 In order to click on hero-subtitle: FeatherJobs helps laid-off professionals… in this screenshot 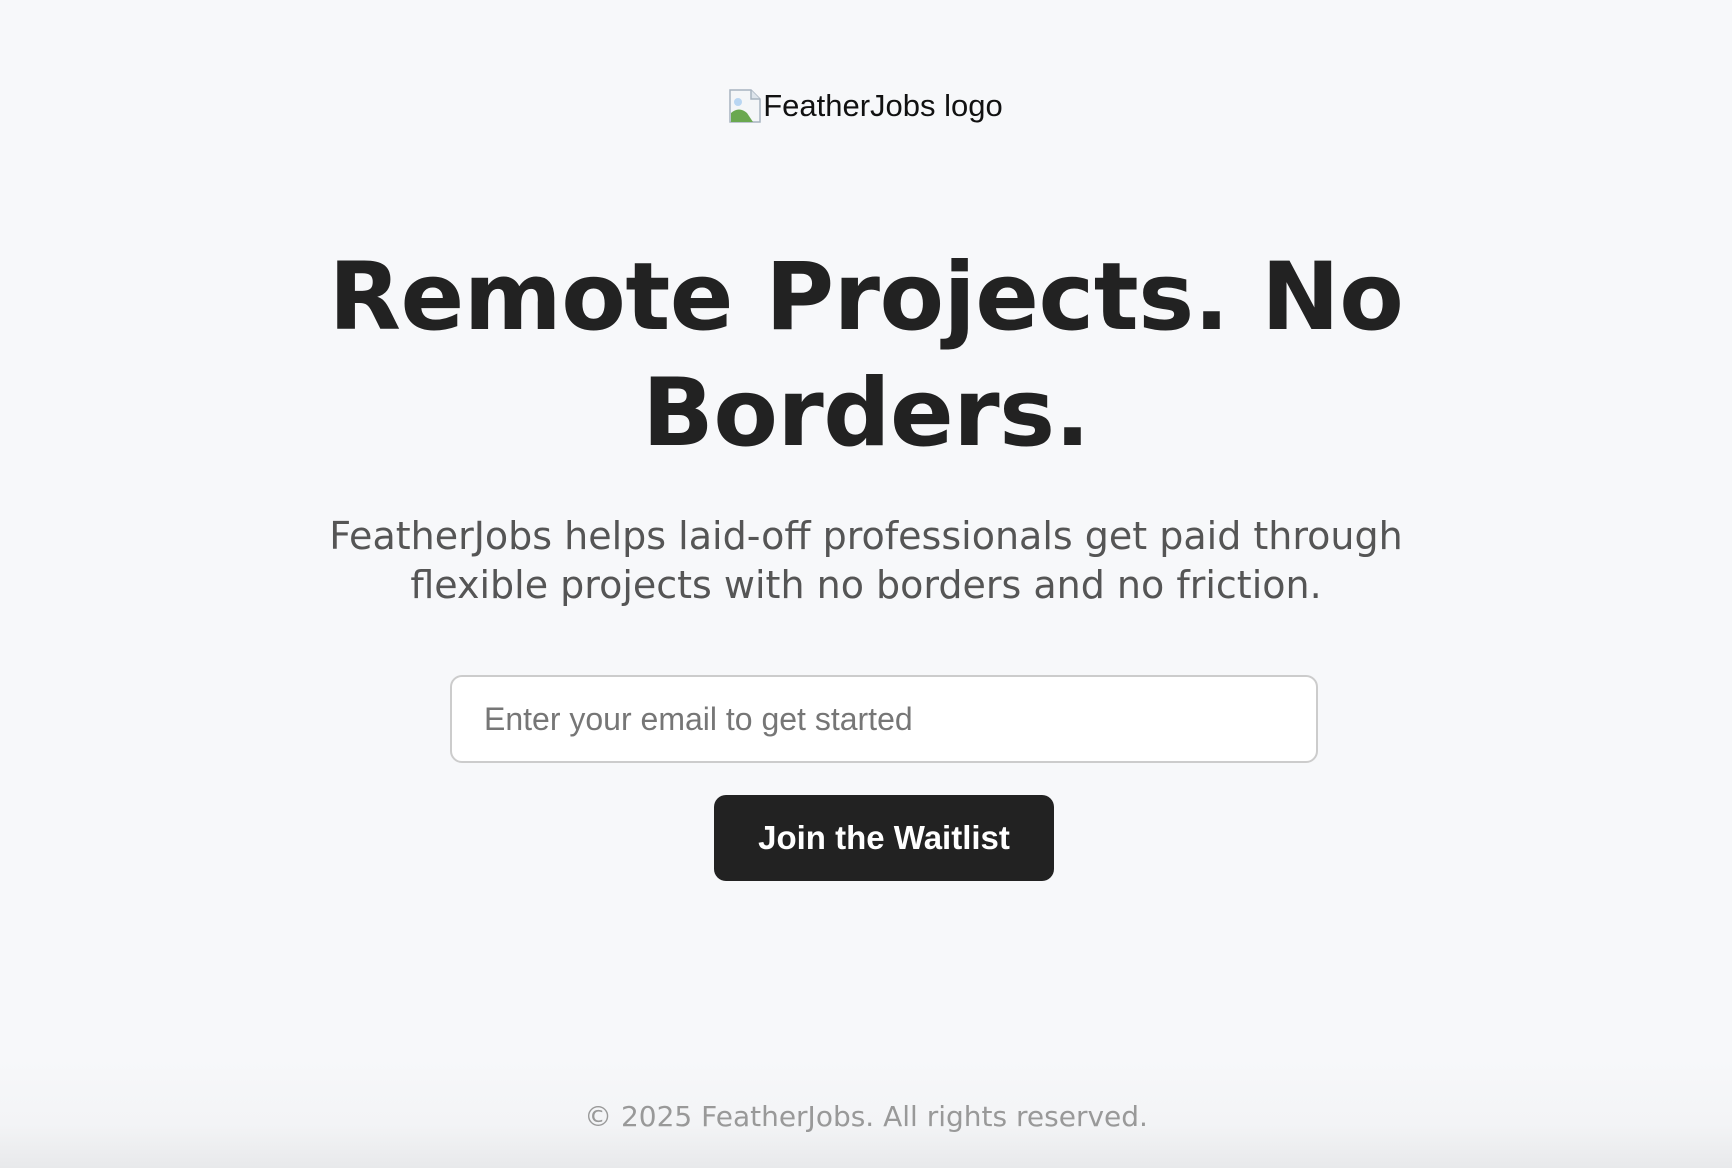, I will do `click(866, 561)`.